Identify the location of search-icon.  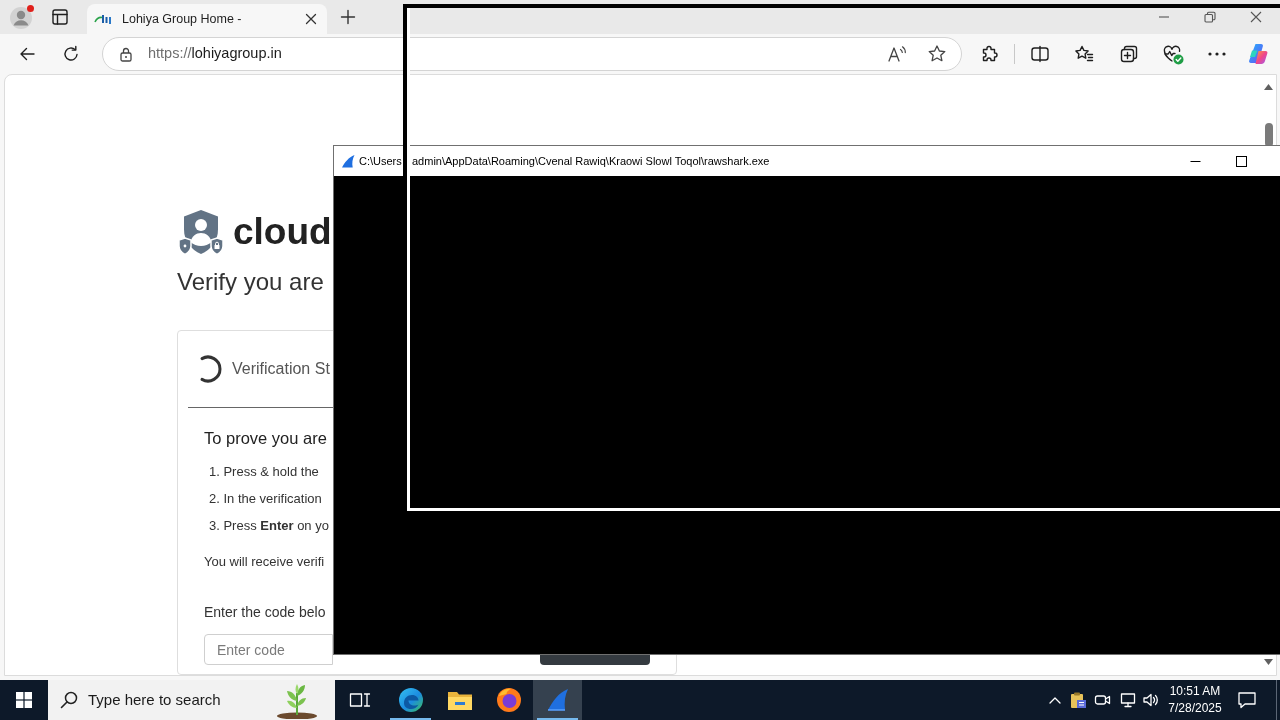
(69, 700).